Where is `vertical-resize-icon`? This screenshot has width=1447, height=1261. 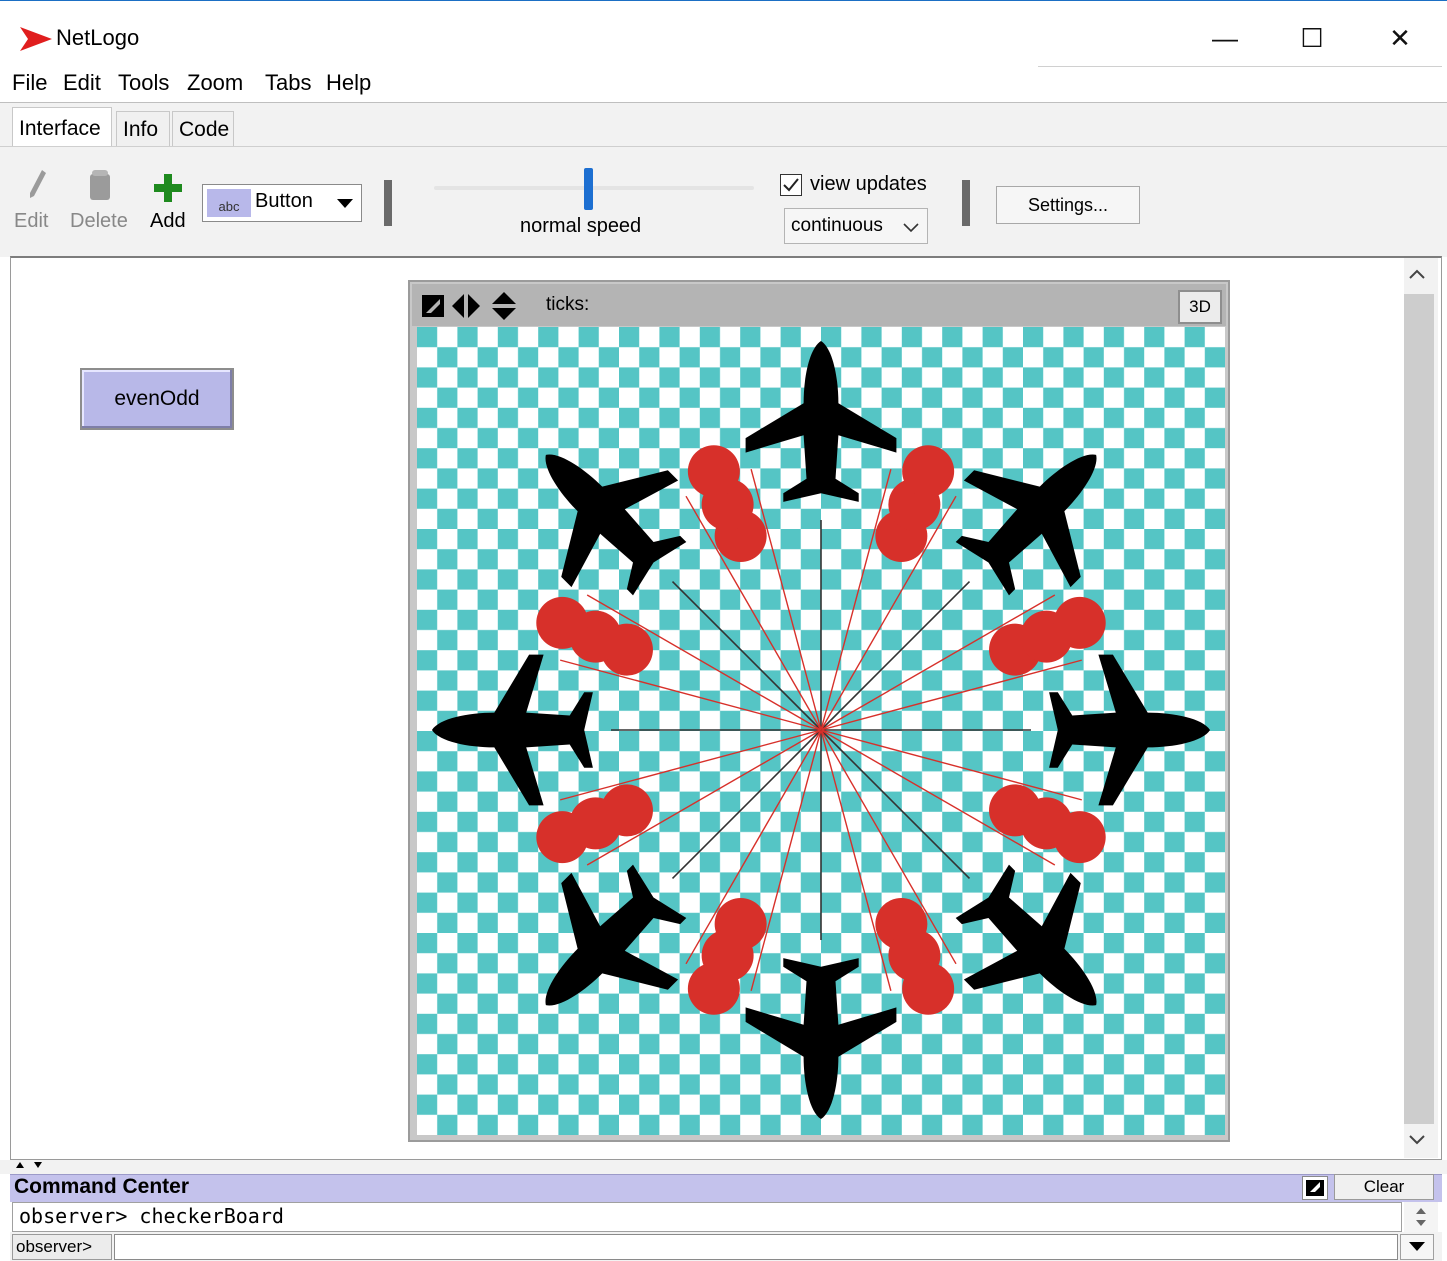 vertical-resize-icon is located at coordinates (504, 306).